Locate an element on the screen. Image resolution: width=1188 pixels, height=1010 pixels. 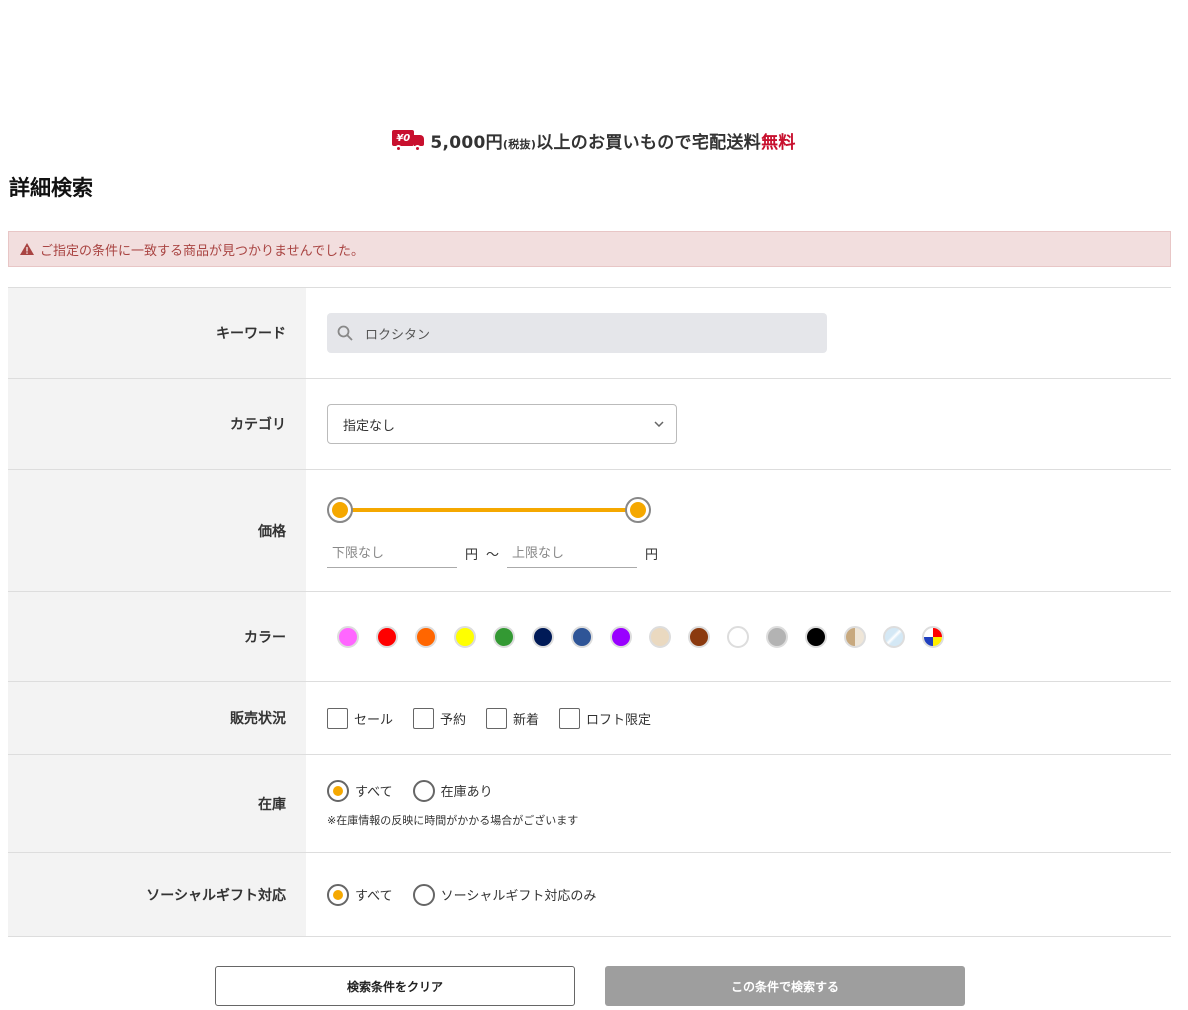
checkbox-new: 新着 is located at coordinates (513, 718).